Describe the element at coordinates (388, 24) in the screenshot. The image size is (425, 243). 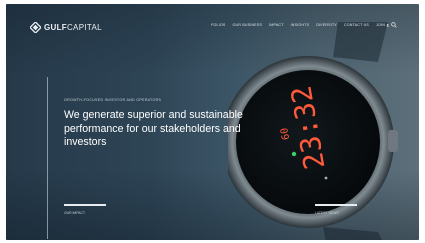
I see `language-toggle: ع` at that location.